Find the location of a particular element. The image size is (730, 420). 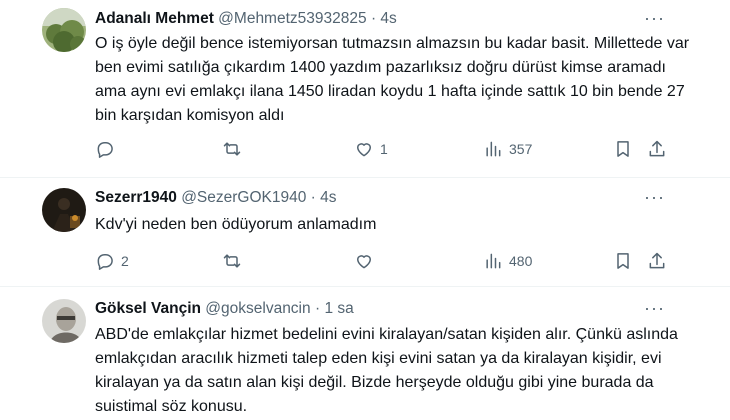

author-handle: @gokselvancin is located at coordinates (257, 308).